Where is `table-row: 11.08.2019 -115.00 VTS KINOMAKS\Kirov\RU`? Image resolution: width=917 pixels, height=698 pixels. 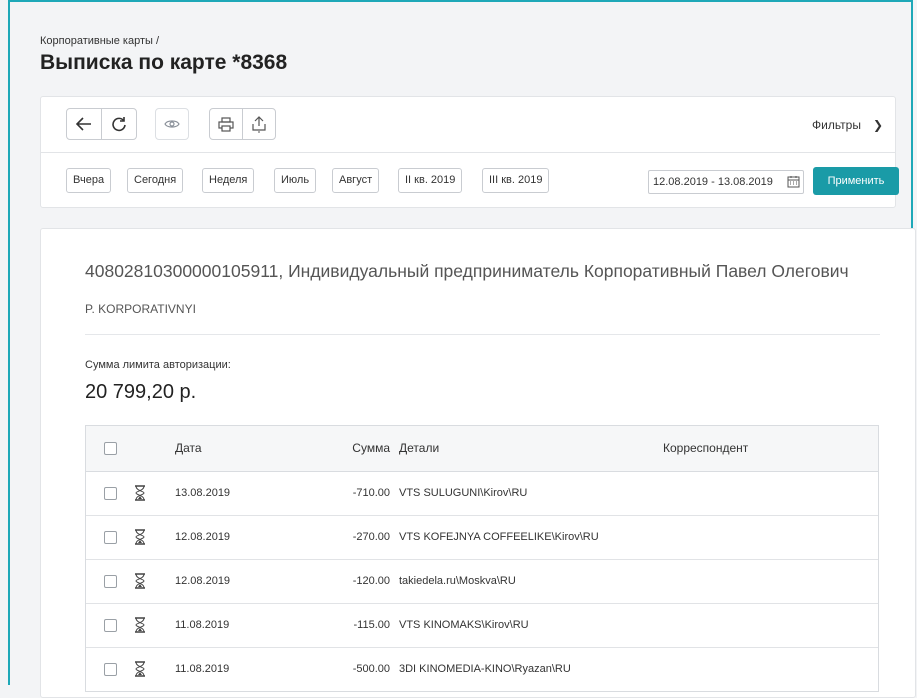
table-row: 11.08.2019 -115.00 VTS KINOMAKS\Kirov\RU is located at coordinates (482, 626).